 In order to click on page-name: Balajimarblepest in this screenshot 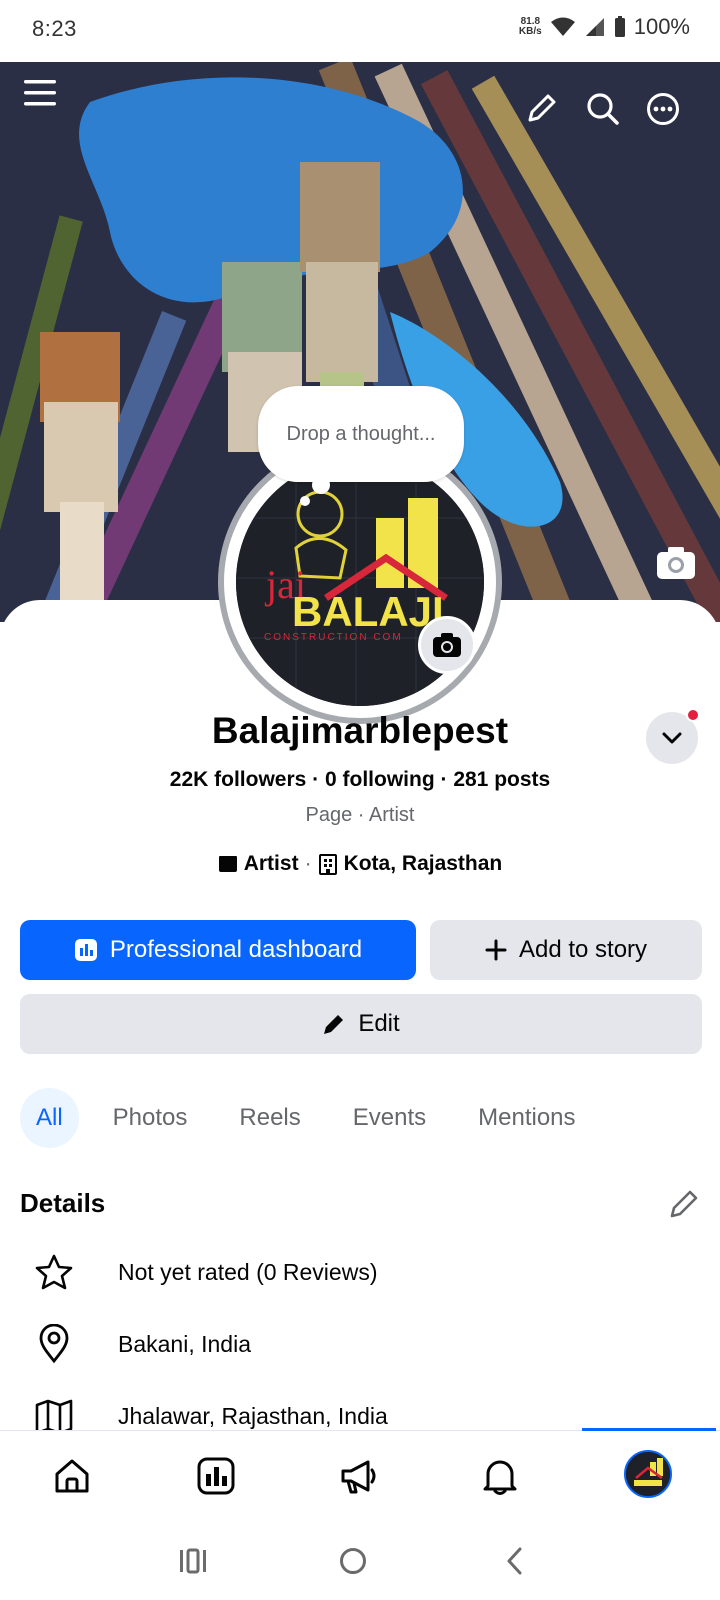, I will do `click(360, 730)`.